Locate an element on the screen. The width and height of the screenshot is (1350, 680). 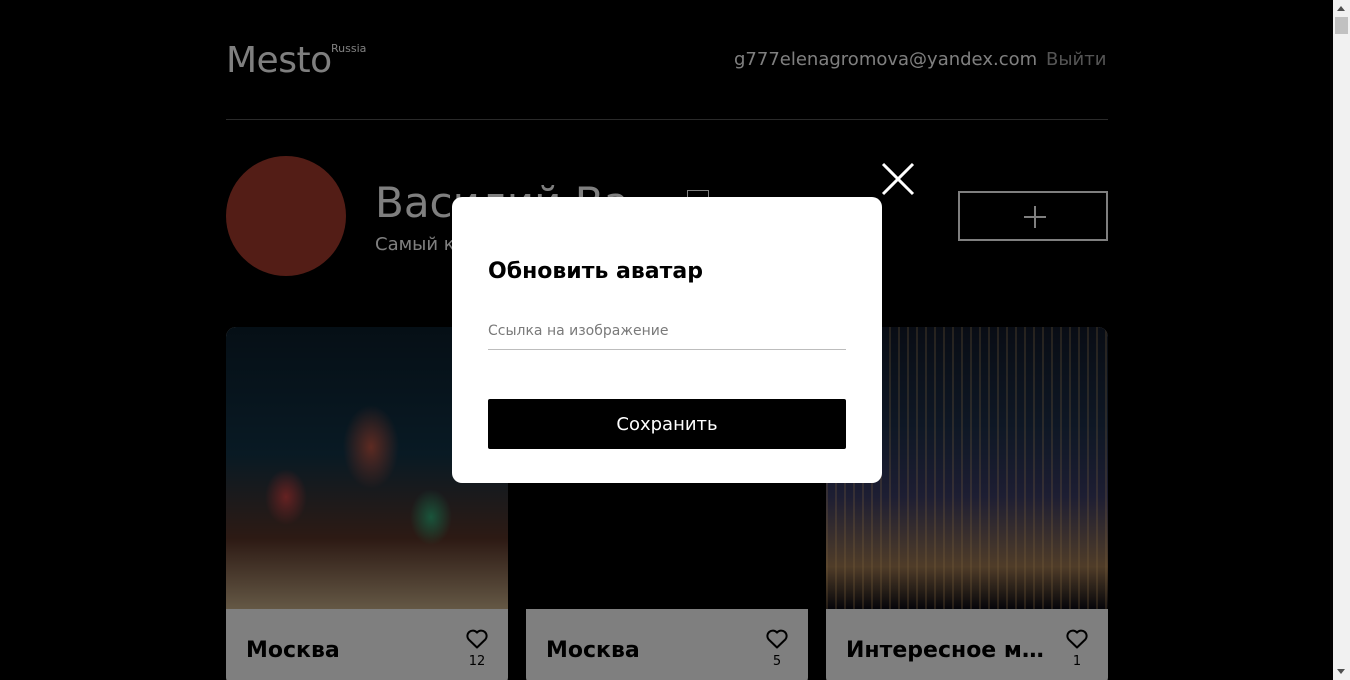
update-avatar-popup: Обновить аватар Сохранить is located at coordinates (667, 340).